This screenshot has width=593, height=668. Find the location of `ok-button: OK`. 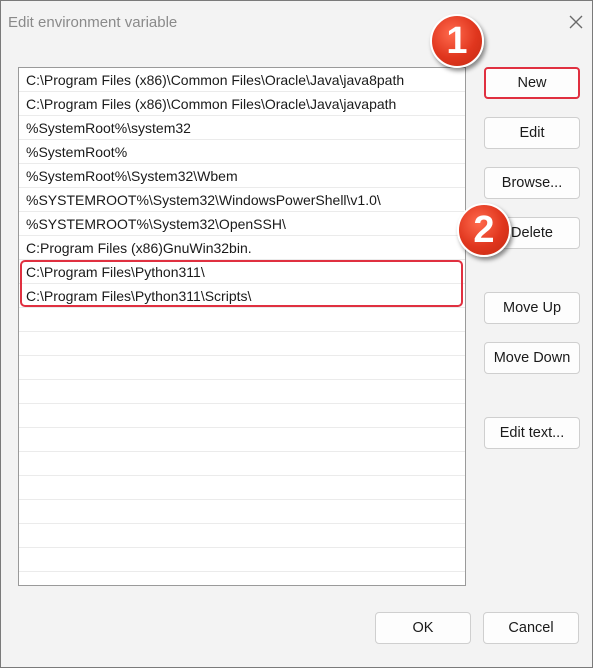

ok-button: OK is located at coordinates (423, 628).